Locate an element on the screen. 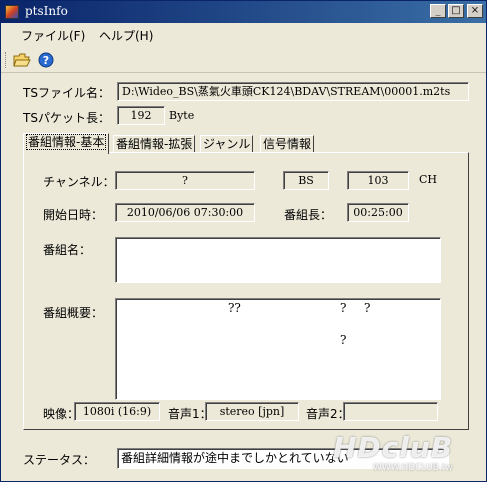  ts-packet-field: 192 is located at coordinates (141, 115).